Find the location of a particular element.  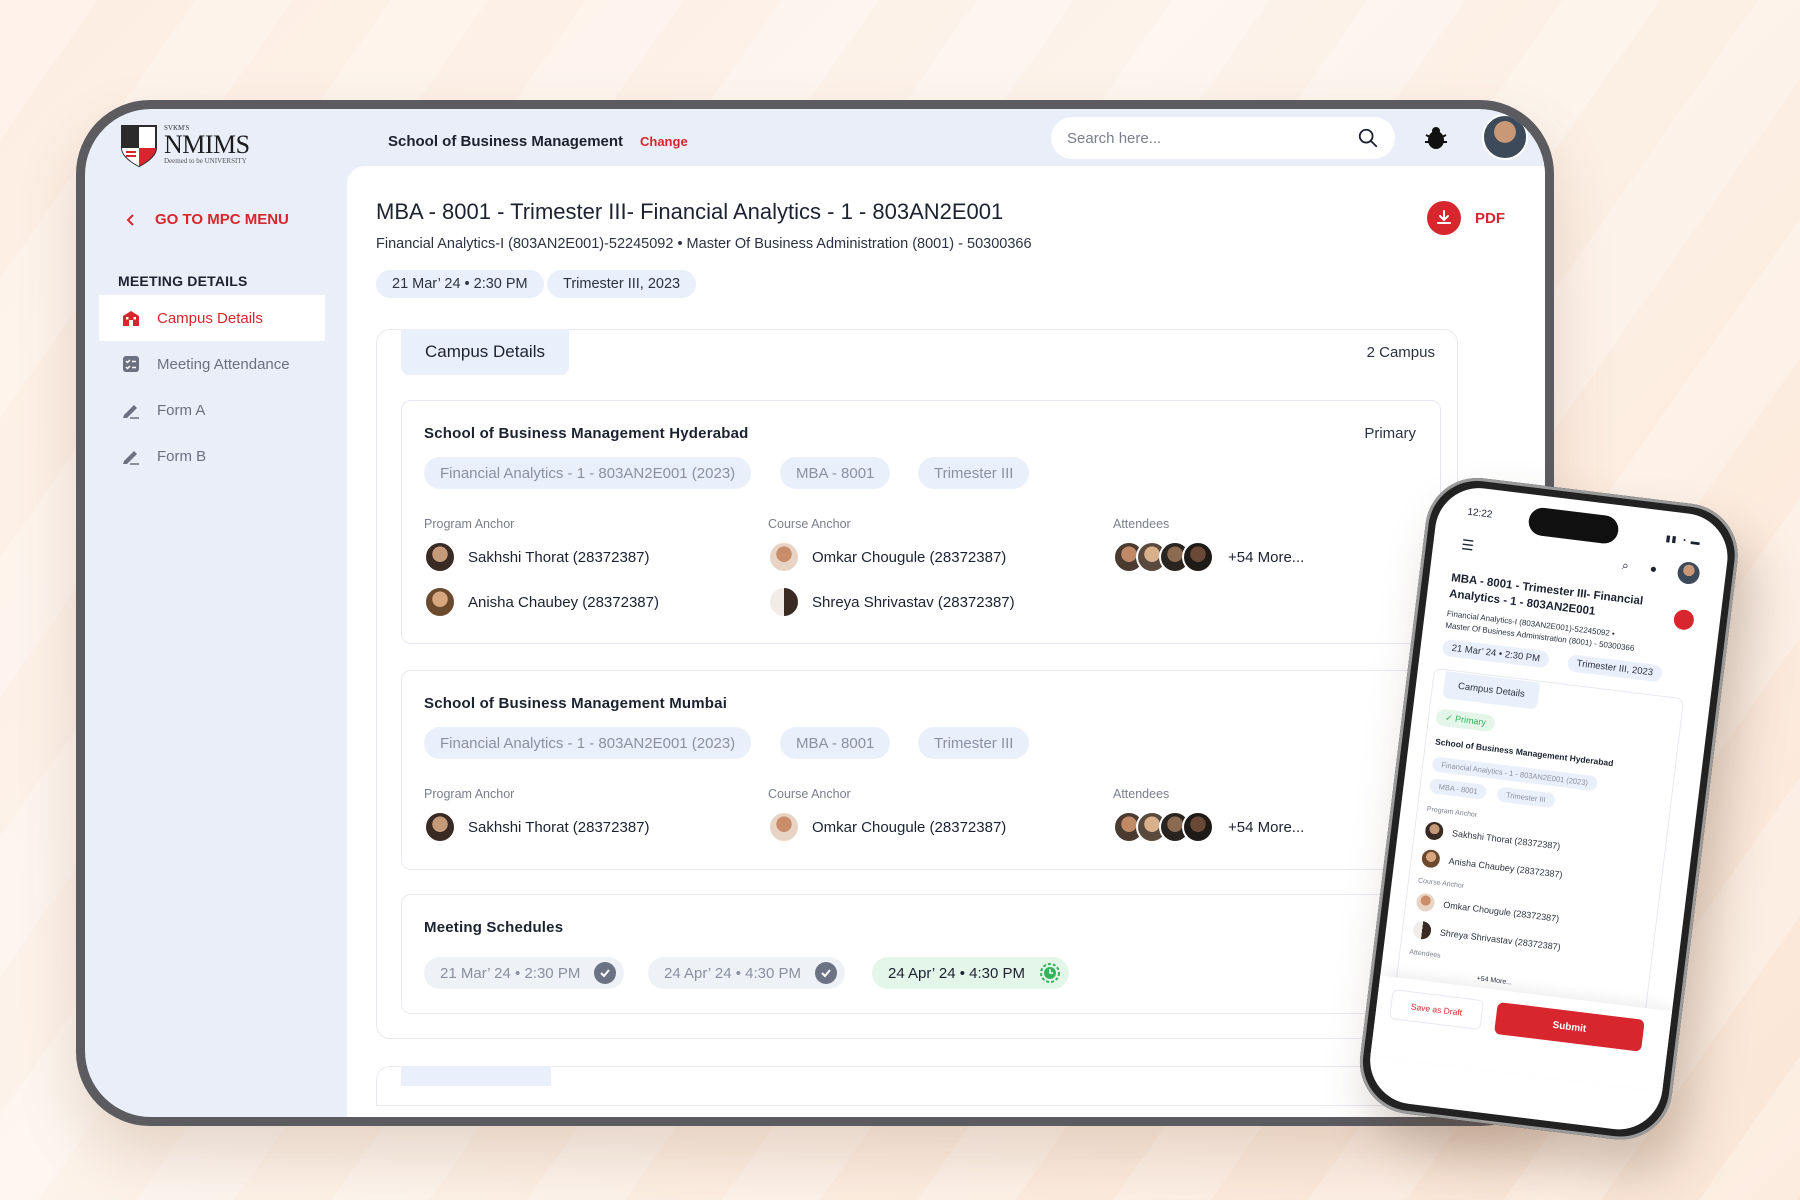

bug-report-icon: ● is located at coordinates (1653, 568).